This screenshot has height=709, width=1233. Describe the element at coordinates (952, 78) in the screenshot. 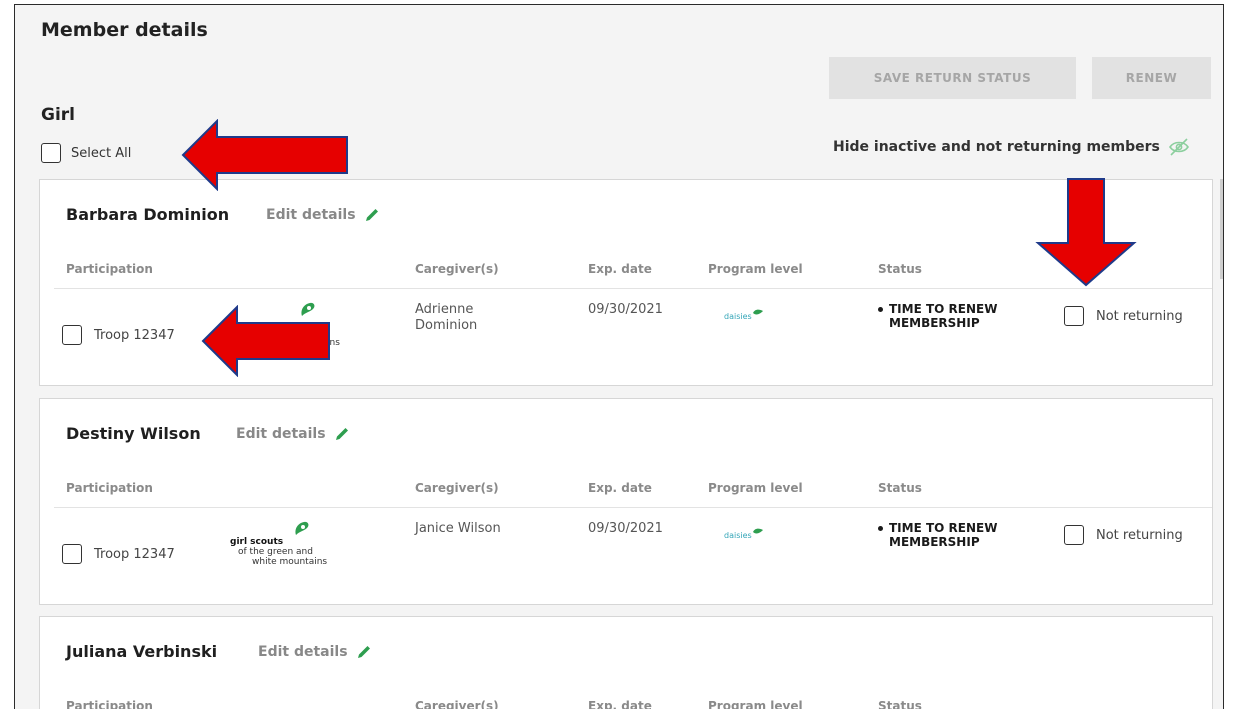

I see `save-return-status-button: SAVE RETURN STATUS` at that location.